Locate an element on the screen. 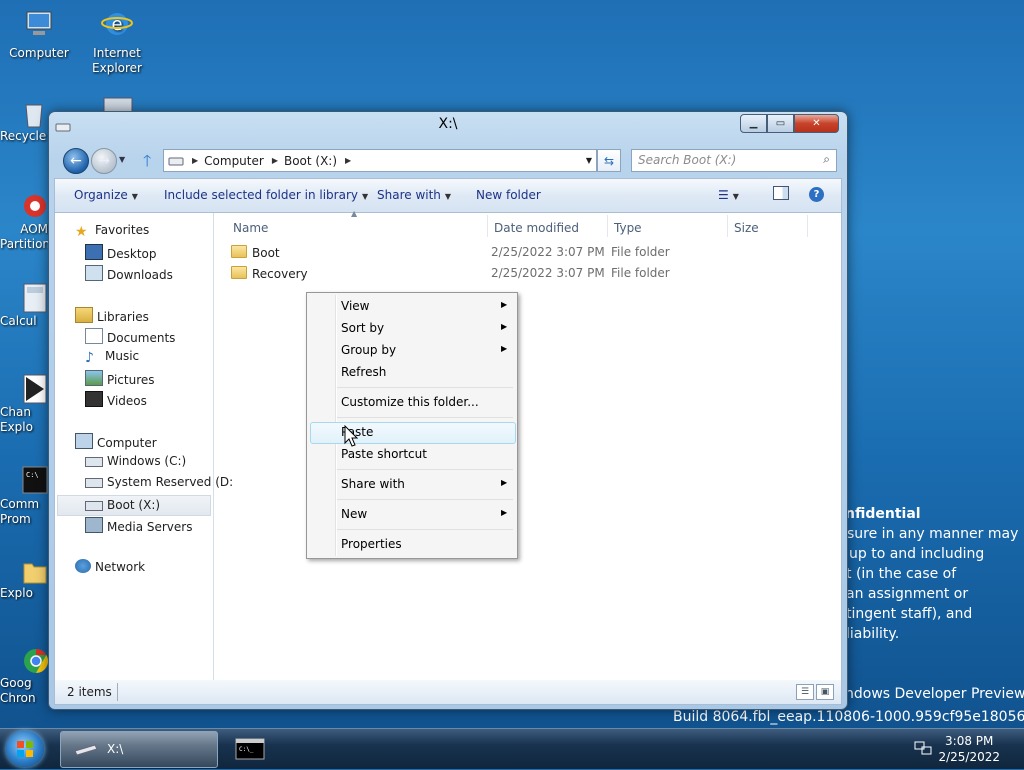 The height and width of the screenshot is (770, 1024). nav-favorites: ★ Favorites is located at coordinates (112, 231).